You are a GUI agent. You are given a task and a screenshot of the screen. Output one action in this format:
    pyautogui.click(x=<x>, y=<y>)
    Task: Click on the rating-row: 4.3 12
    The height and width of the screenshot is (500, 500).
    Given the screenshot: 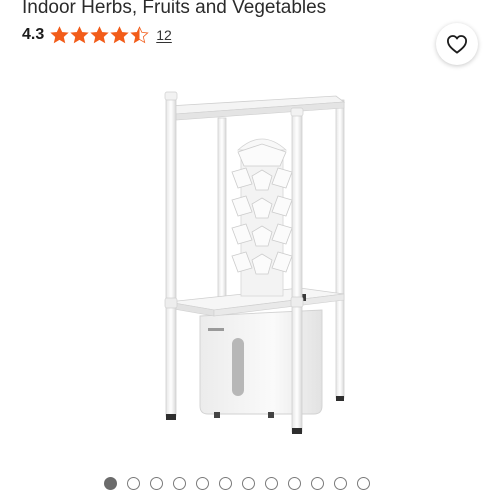 What is the action you would take?
    pyautogui.click(x=97, y=35)
    